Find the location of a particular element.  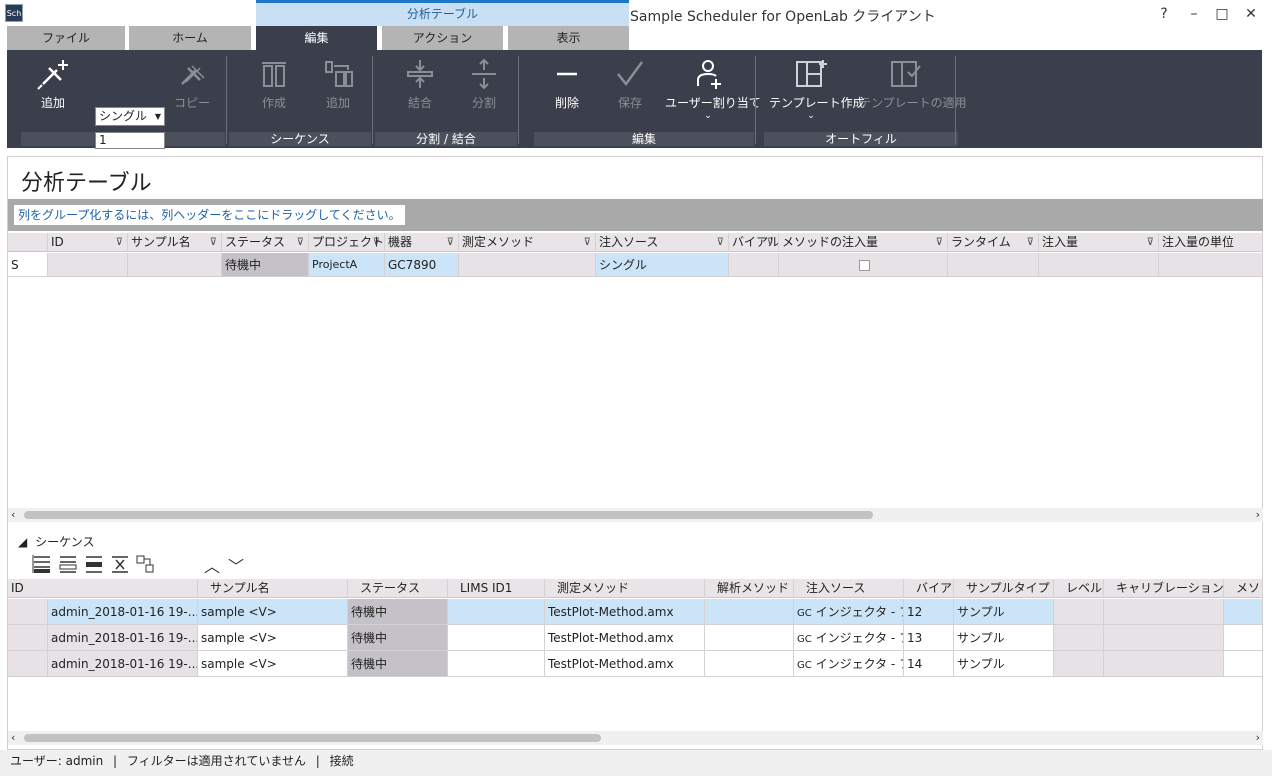

split-button: 分割 is located at coordinates (484, 84).